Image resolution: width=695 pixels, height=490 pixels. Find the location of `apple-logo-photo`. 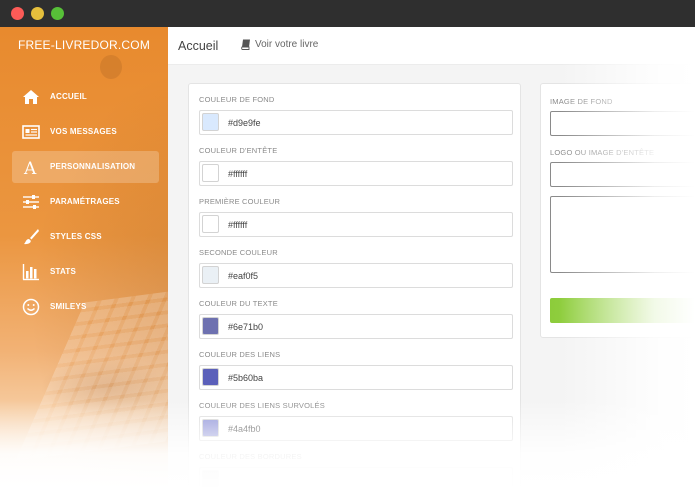

apple-logo-photo is located at coordinates (111, 67).